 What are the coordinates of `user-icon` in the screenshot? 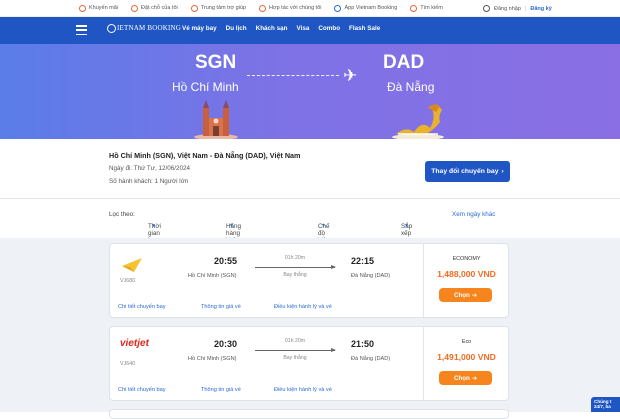 It's located at (486, 8).